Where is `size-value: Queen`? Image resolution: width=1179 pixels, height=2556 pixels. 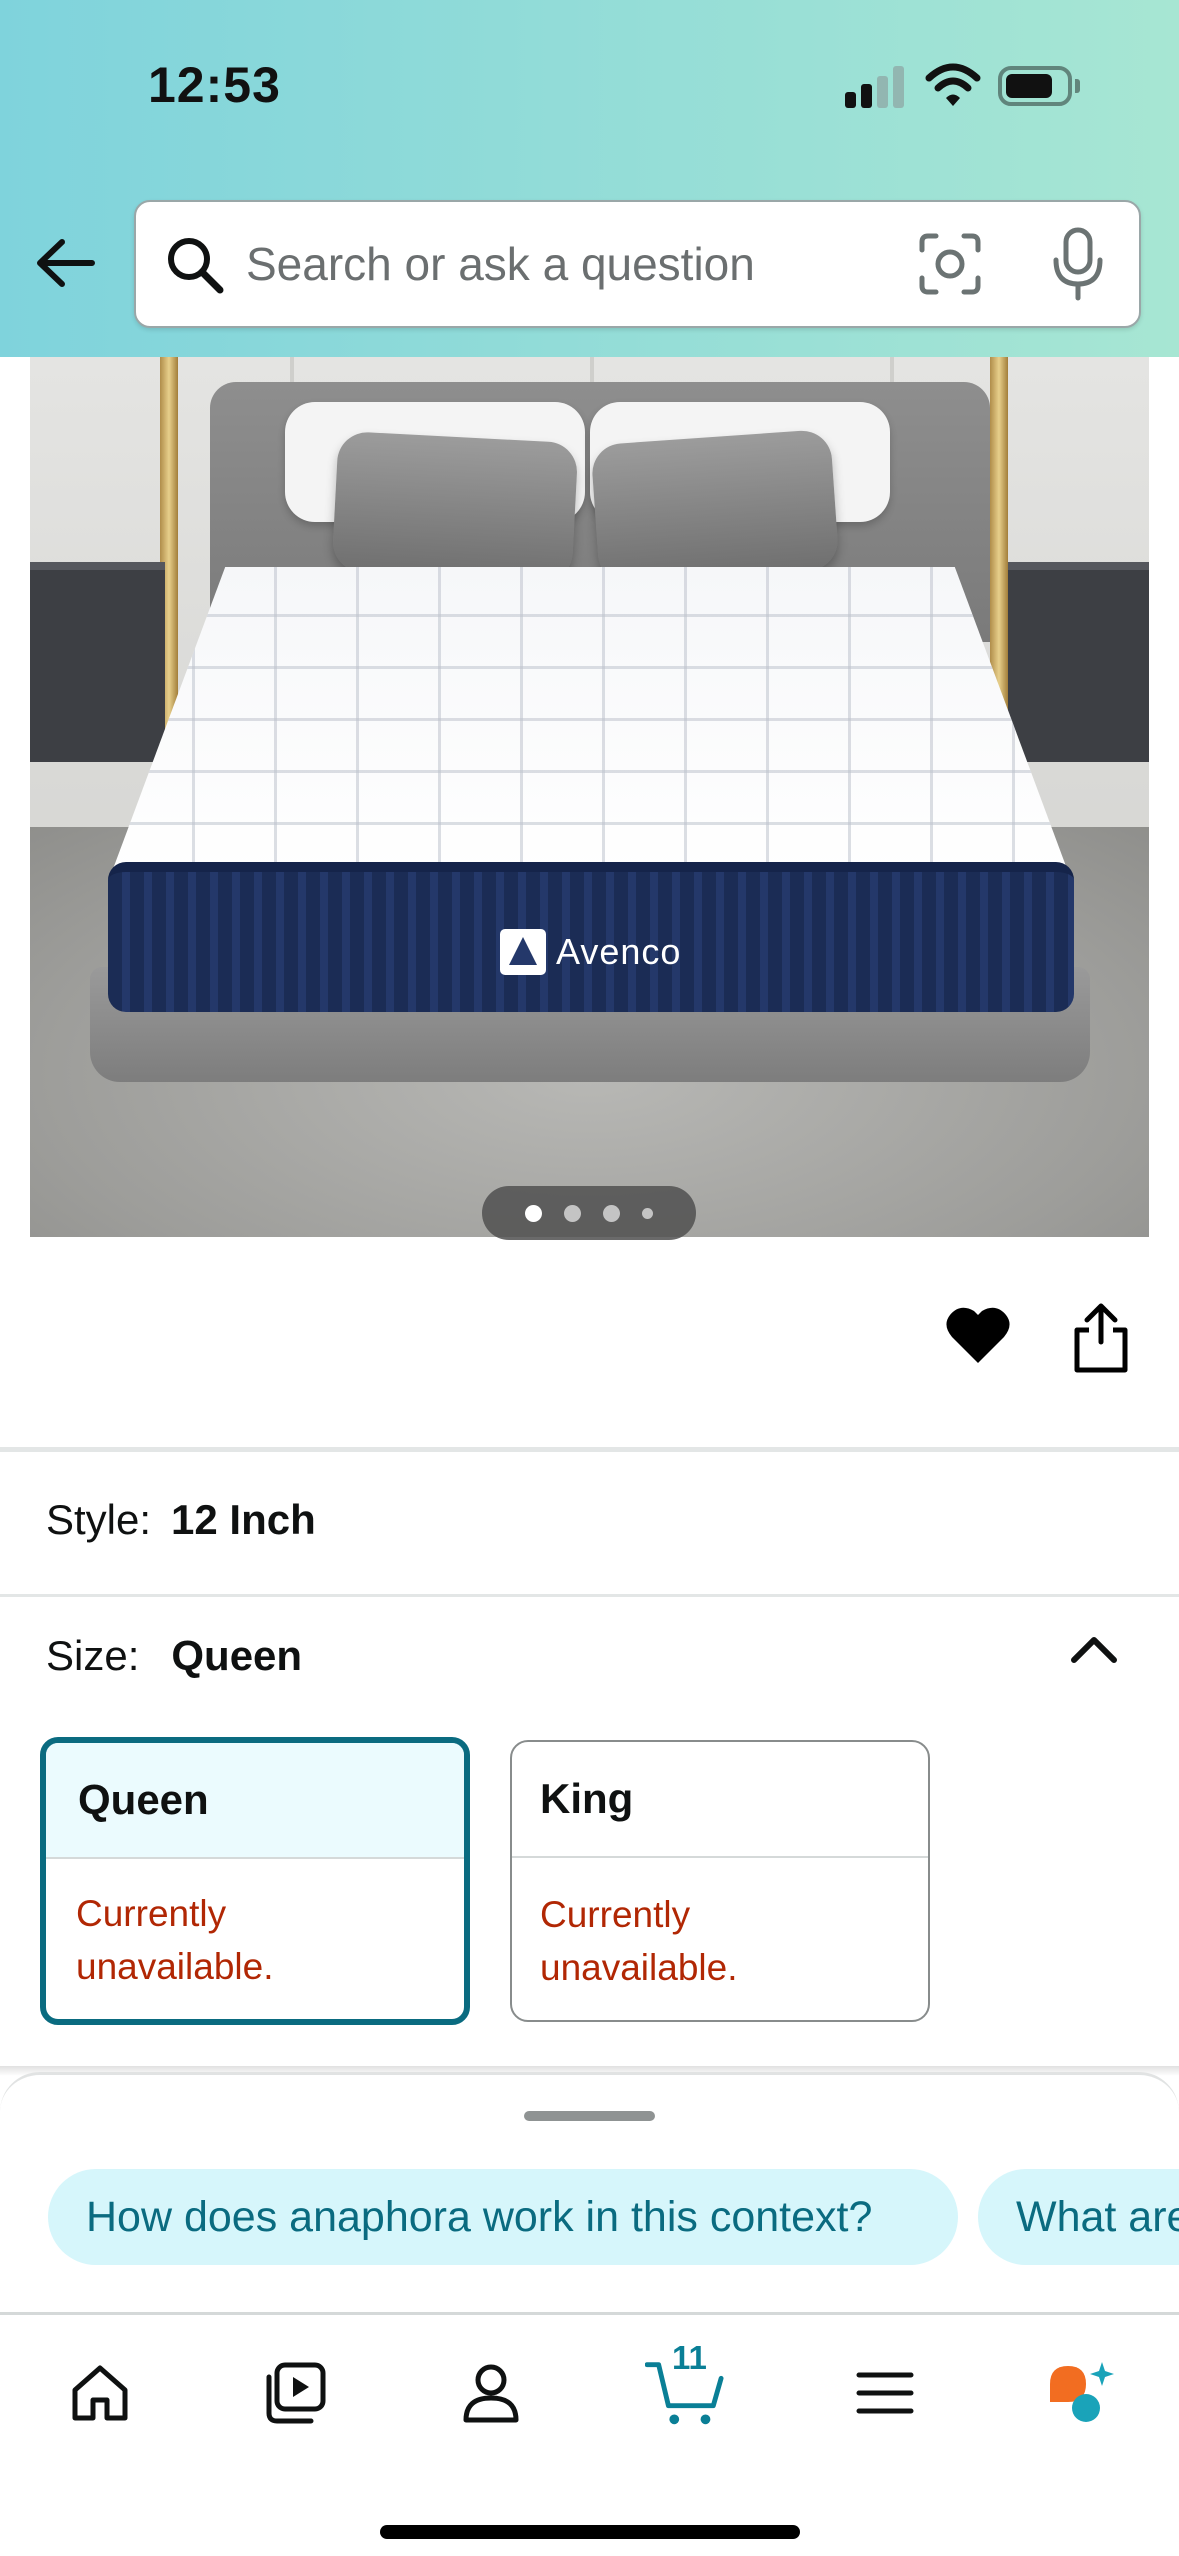
size-value: Queen is located at coordinates (237, 1655).